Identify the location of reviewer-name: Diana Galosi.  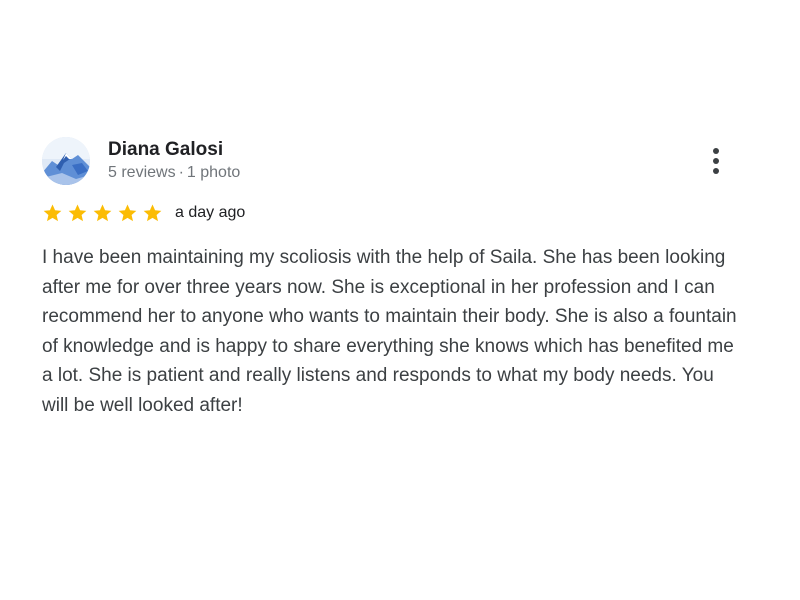
(165, 150).